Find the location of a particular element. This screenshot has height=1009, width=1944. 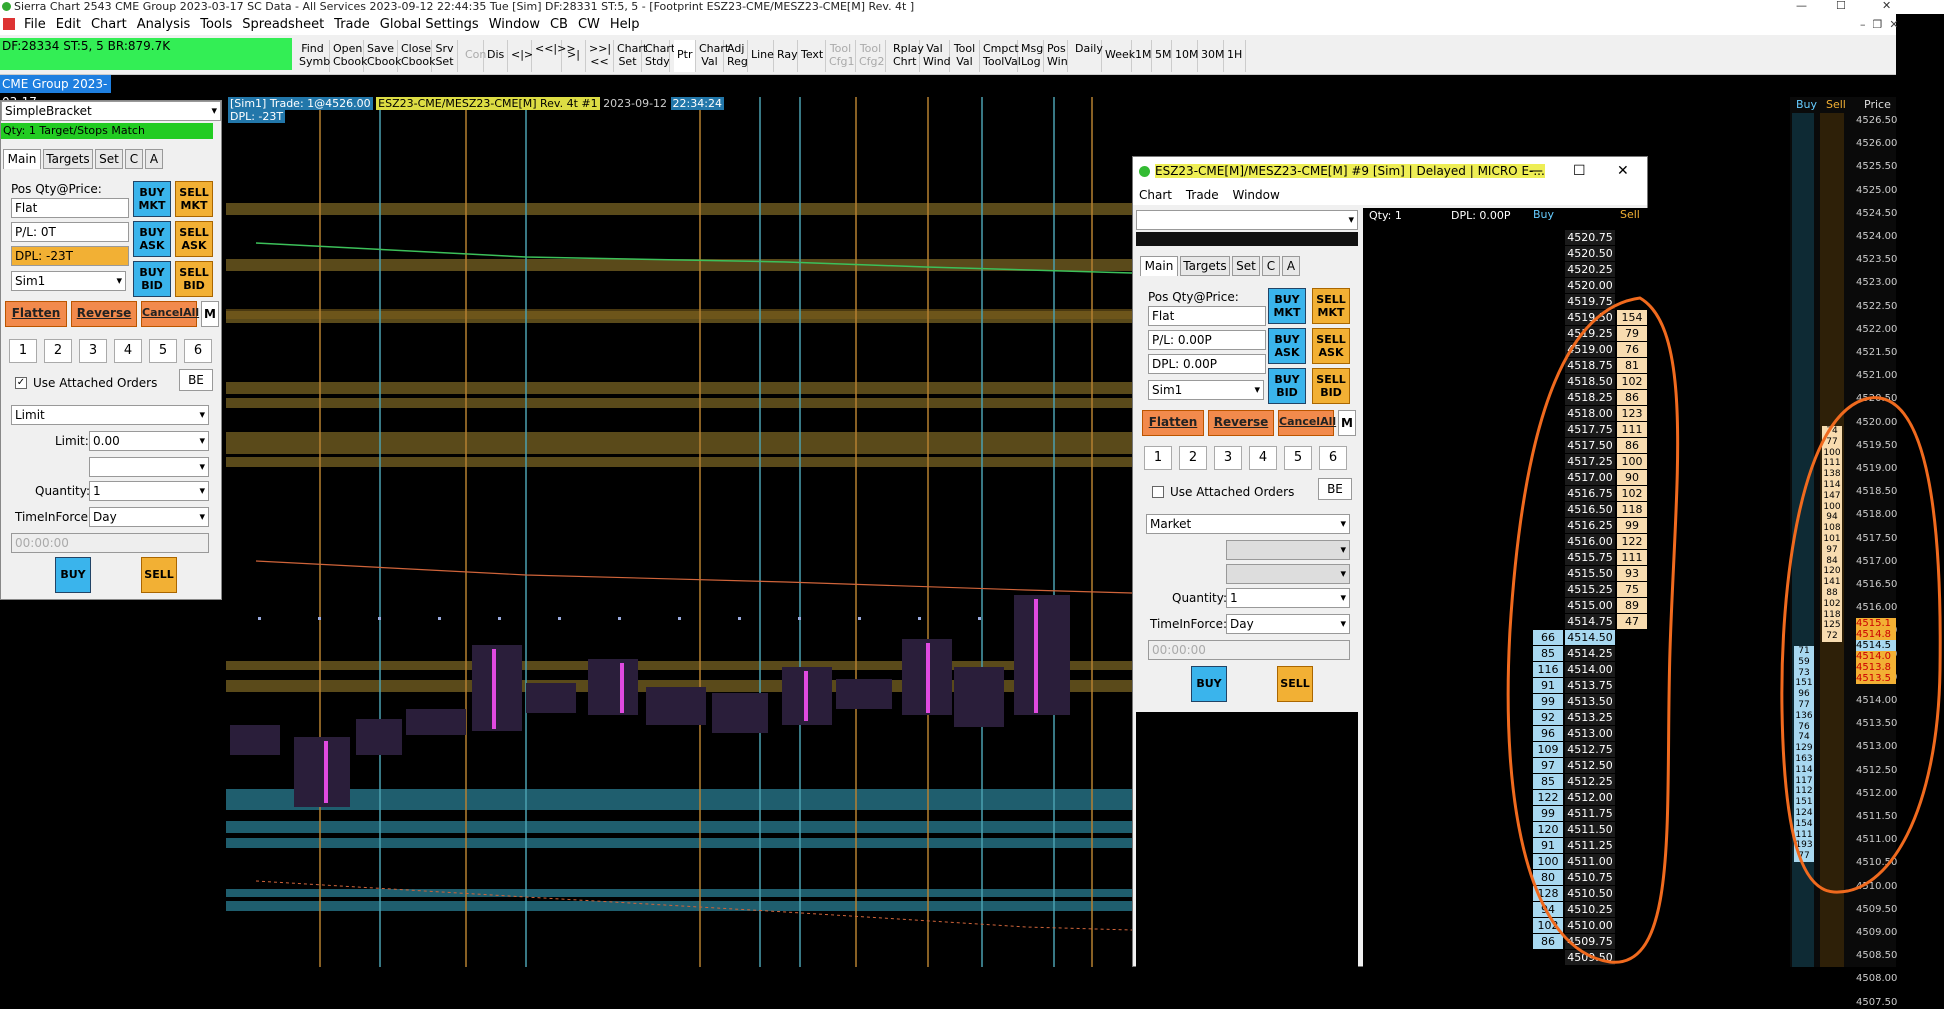

toolbar-srv-set-button: Srv Set is located at coordinates (445, 56).